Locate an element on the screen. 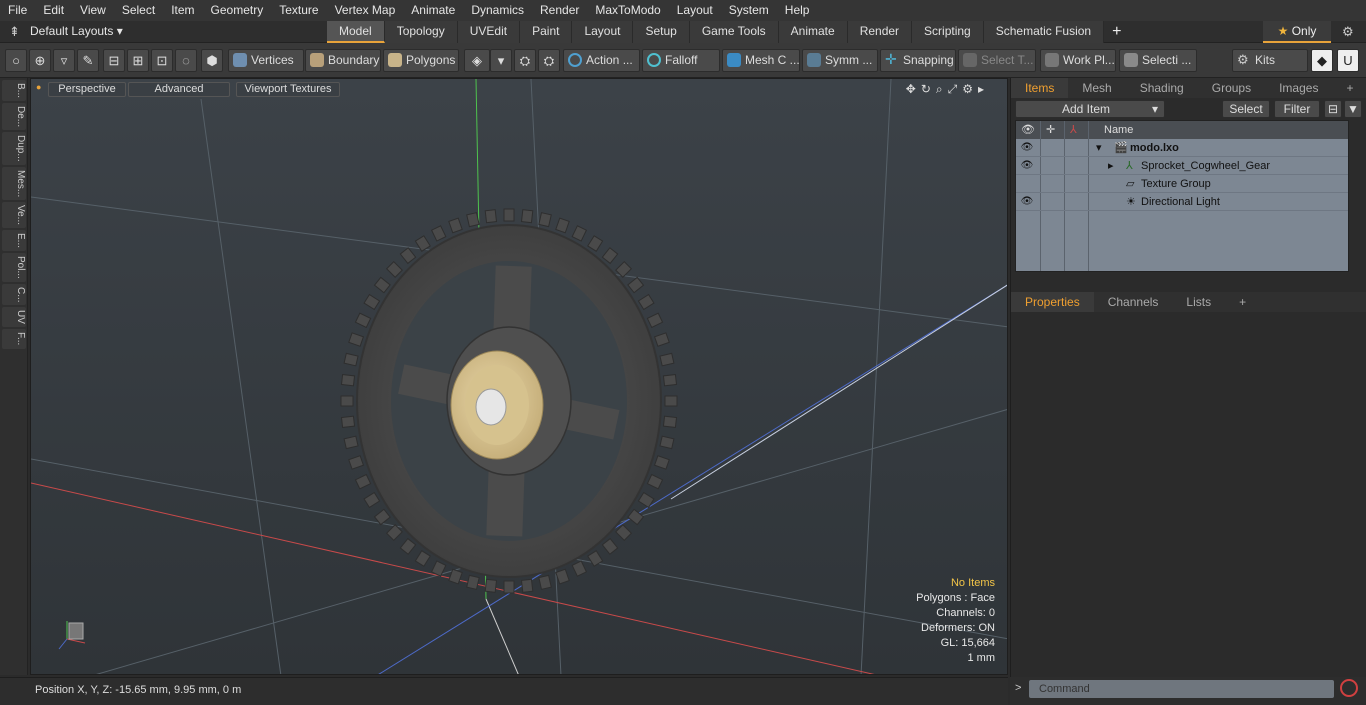 The image size is (1366, 705). menu-item-file: File is located at coordinates (17, 10).